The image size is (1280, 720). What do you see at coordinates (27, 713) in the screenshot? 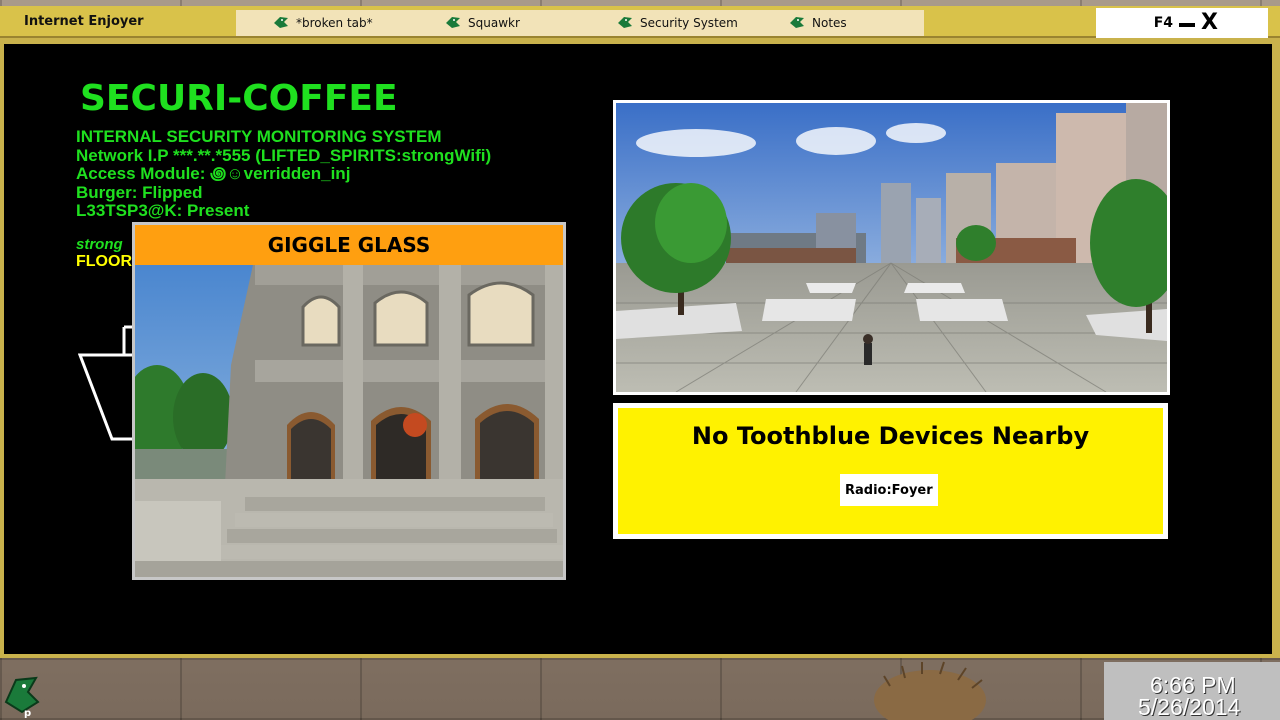
I see `svg-text: p` at bounding box center [27, 713].